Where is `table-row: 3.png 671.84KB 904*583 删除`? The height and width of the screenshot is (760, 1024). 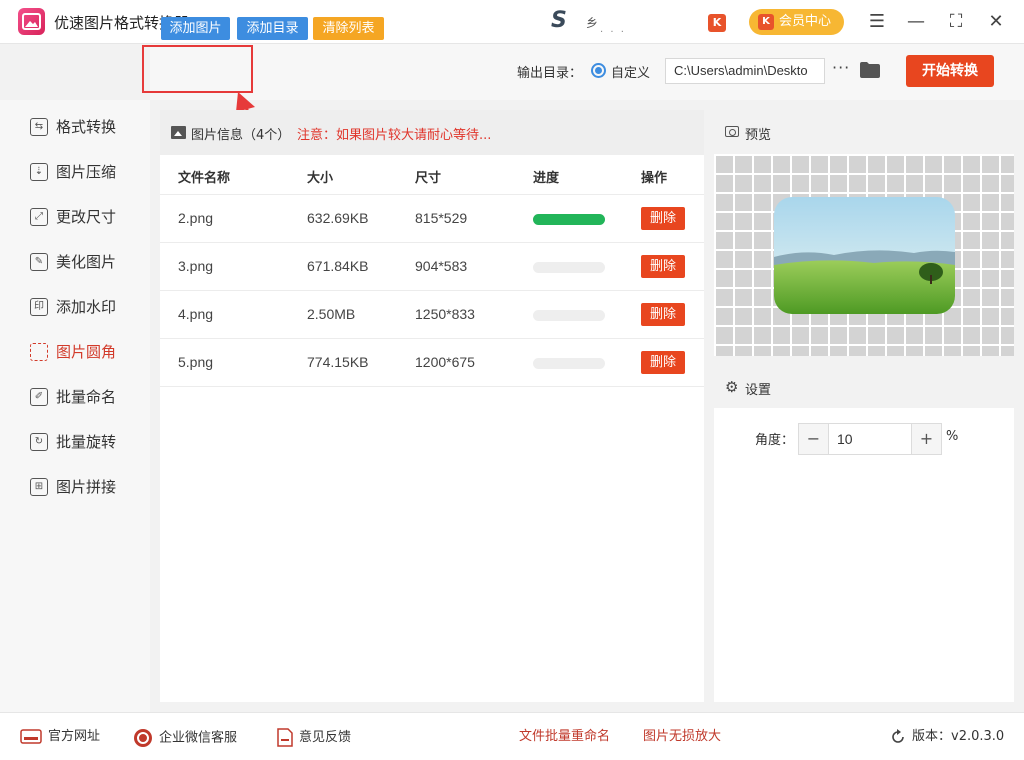 table-row: 3.png 671.84KB 904*583 删除 is located at coordinates (432, 266).